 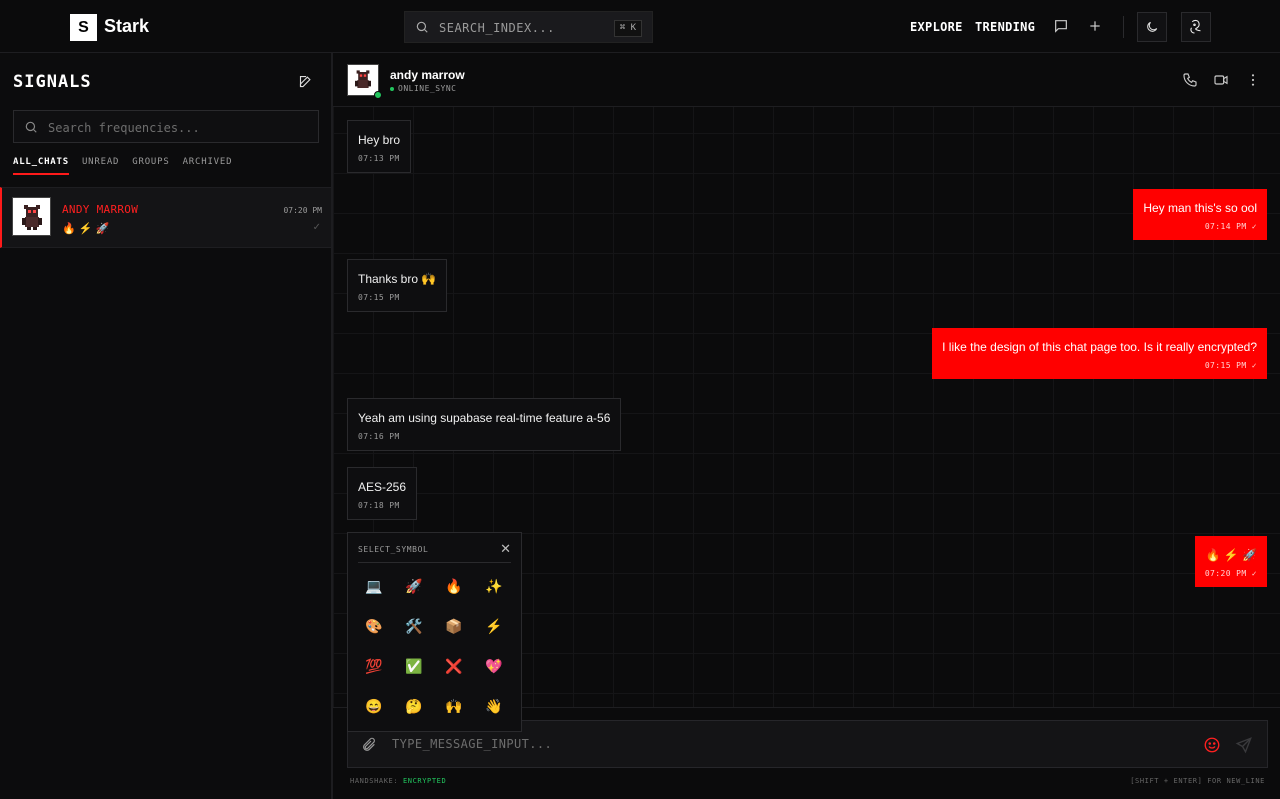 What do you see at coordinates (1230, 573) in the screenshot?
I see `message-time: 07:20 PM ✓` at bounding box center [1230, 573].